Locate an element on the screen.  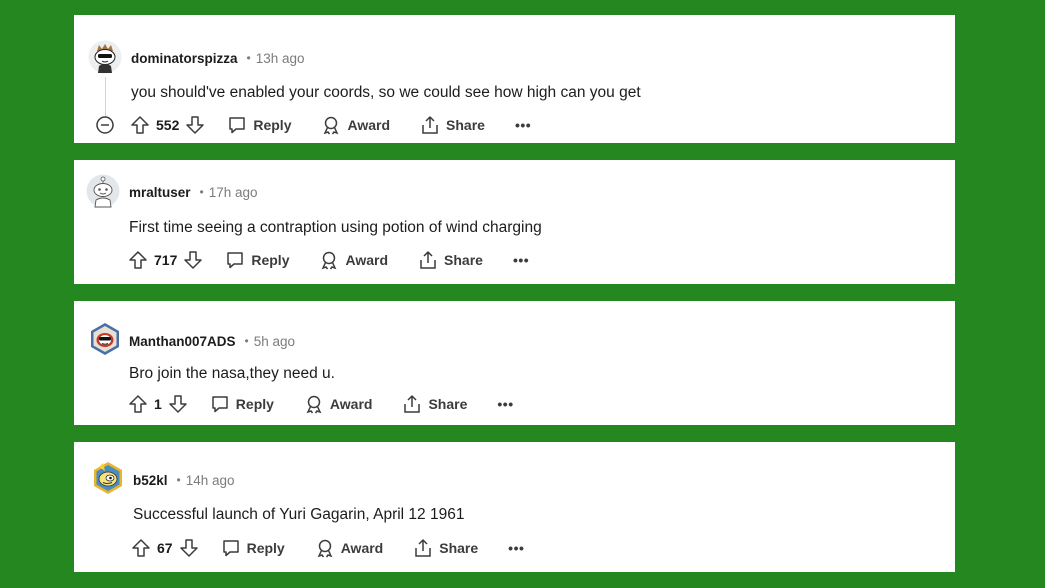
username: Manthan007ADS is located at coordinates (182, 341).